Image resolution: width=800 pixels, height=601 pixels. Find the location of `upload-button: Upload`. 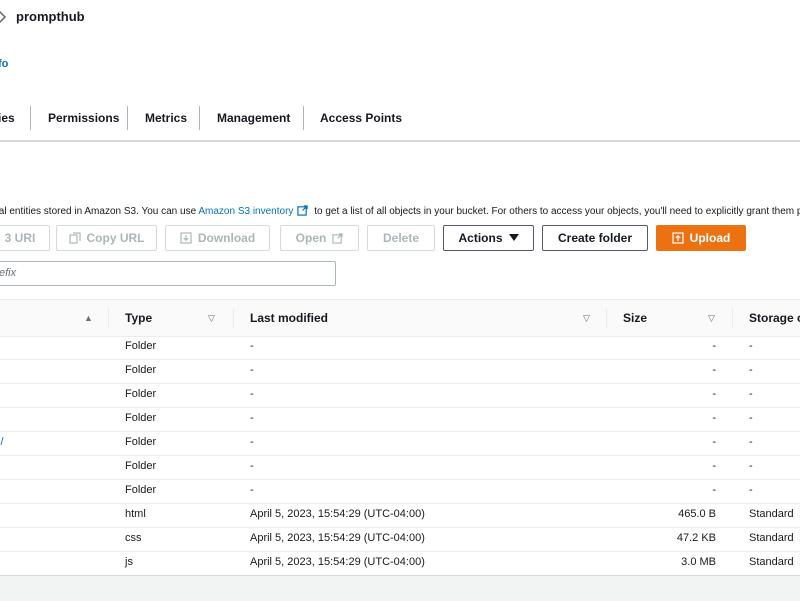

upload-button: Upload is located at coordinates (701, 238).